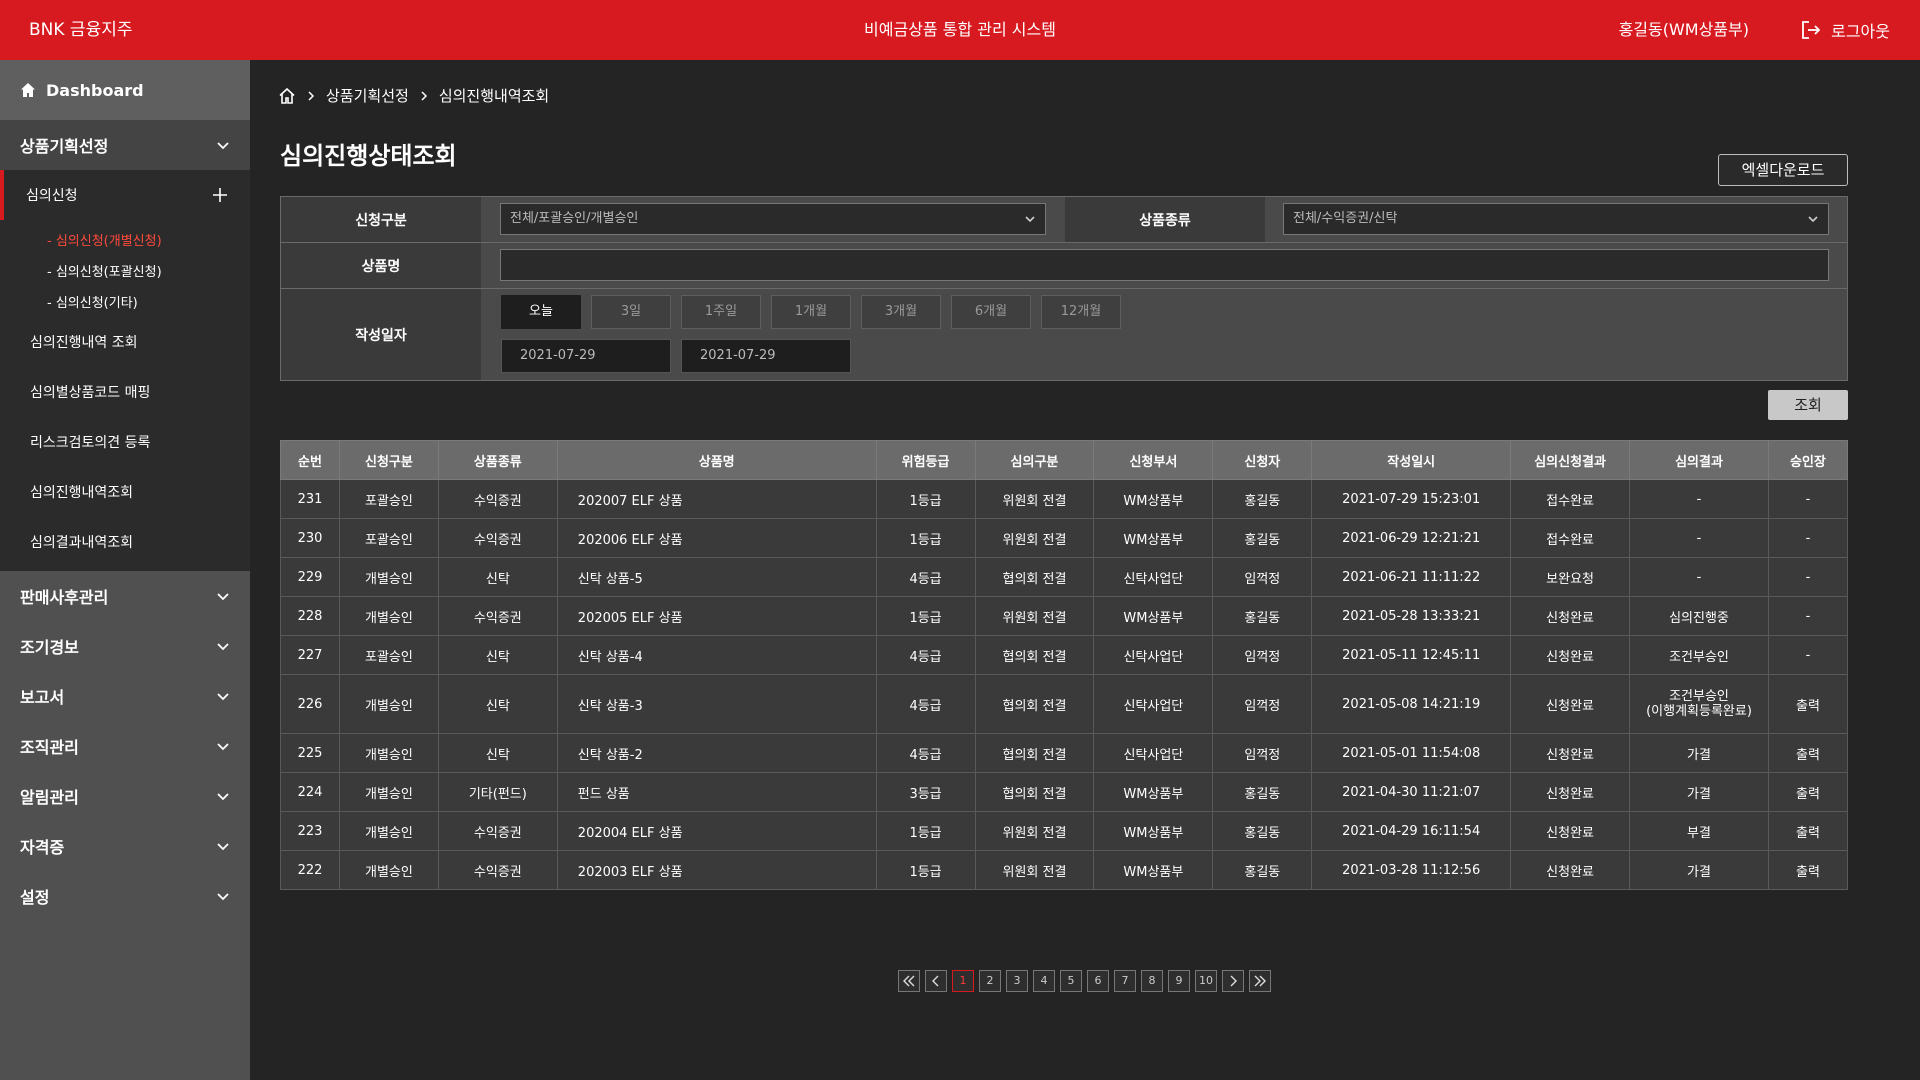  I want to click on logout-label: 로그아웃, so click(1860, 31).